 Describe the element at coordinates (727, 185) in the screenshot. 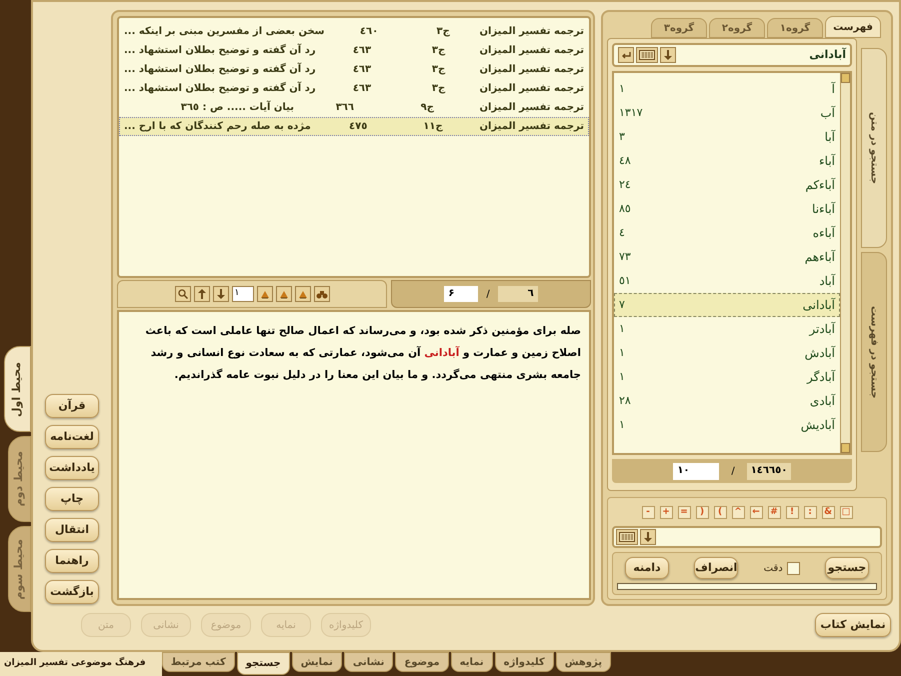

I see `list-item: آباءکم ٢٤` at that location.